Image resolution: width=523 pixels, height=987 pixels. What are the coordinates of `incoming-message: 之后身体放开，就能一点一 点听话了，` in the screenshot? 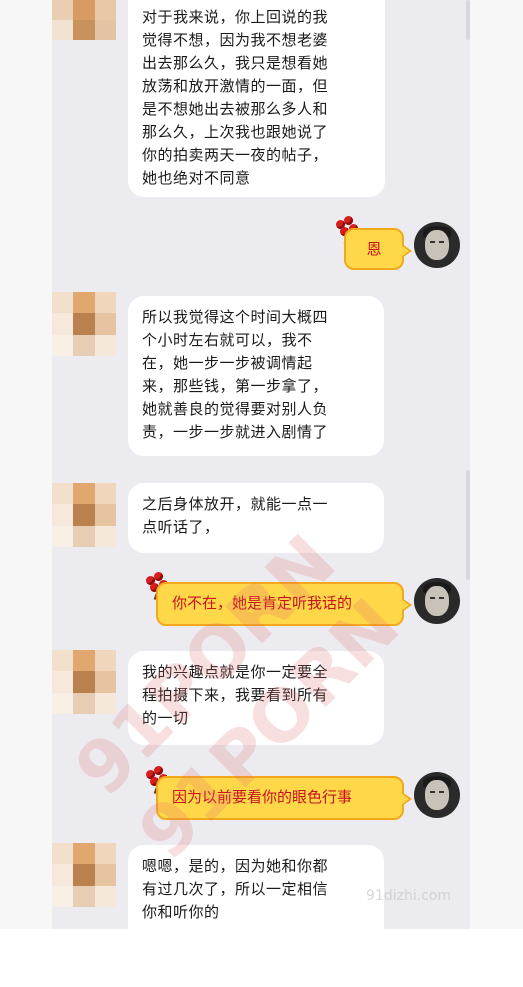 It's located at (256, 518).